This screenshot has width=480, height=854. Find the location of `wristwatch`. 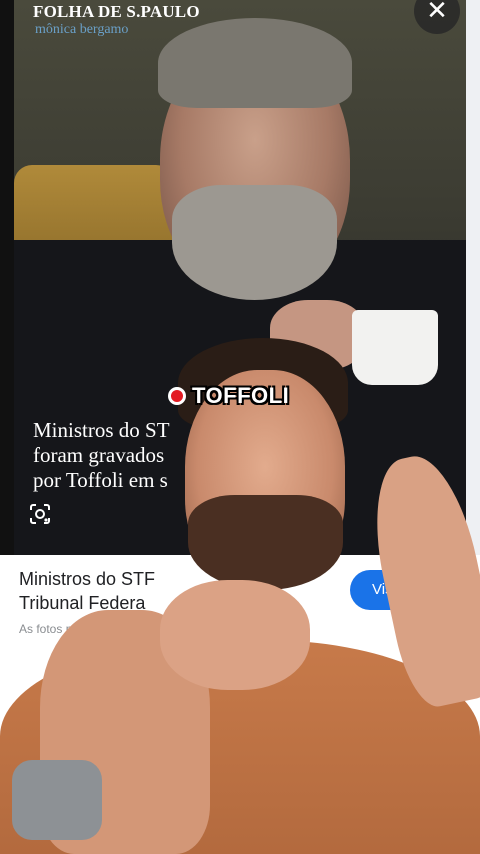

wristwatch is located at coordinates (57, 800).